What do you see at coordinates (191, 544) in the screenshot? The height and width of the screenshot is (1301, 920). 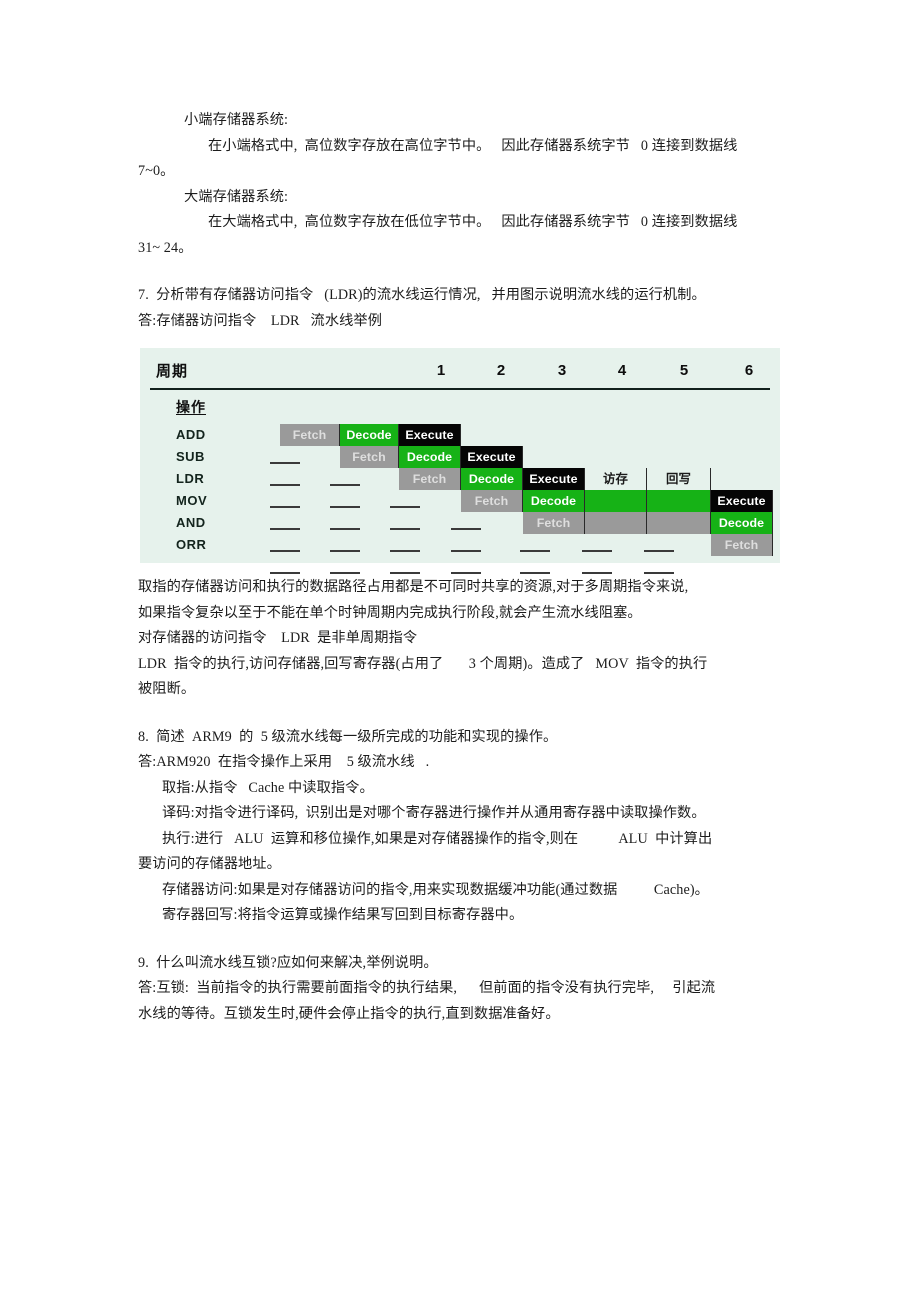 I see `operation-label-orr: ORR` at bounding box center [191, 544].